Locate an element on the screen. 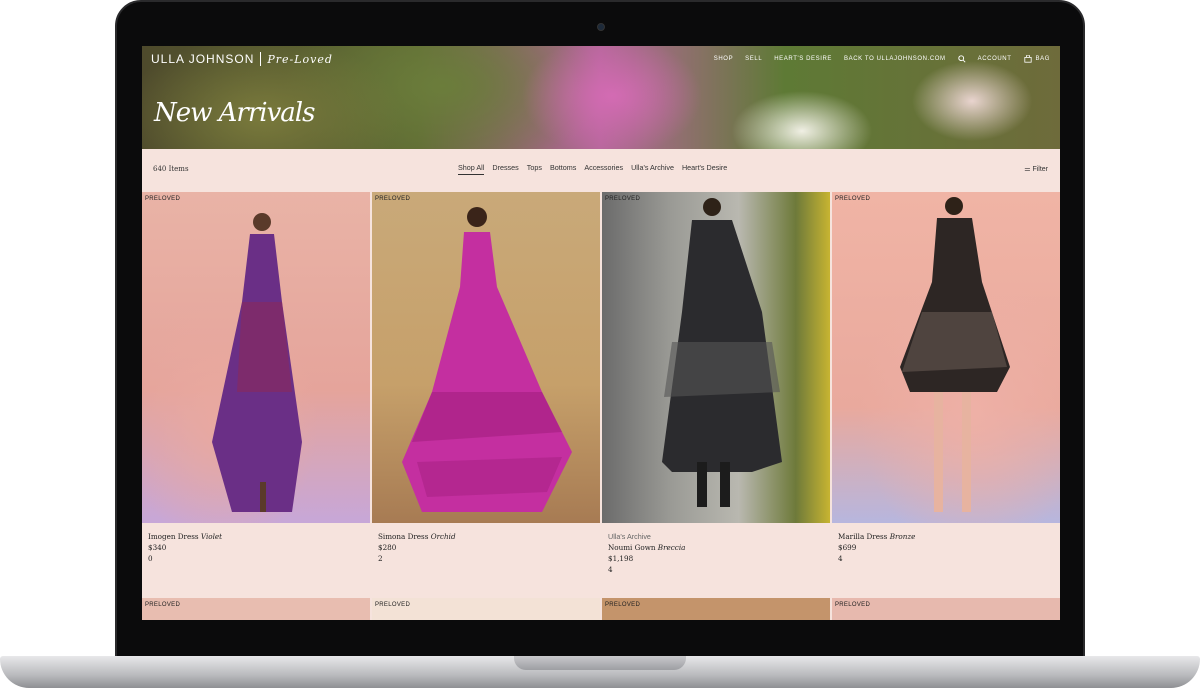 Image resolution: width=1200 pixels, height=691 pixels. product-name: Simona Dress is located at coordinates (403, 536).